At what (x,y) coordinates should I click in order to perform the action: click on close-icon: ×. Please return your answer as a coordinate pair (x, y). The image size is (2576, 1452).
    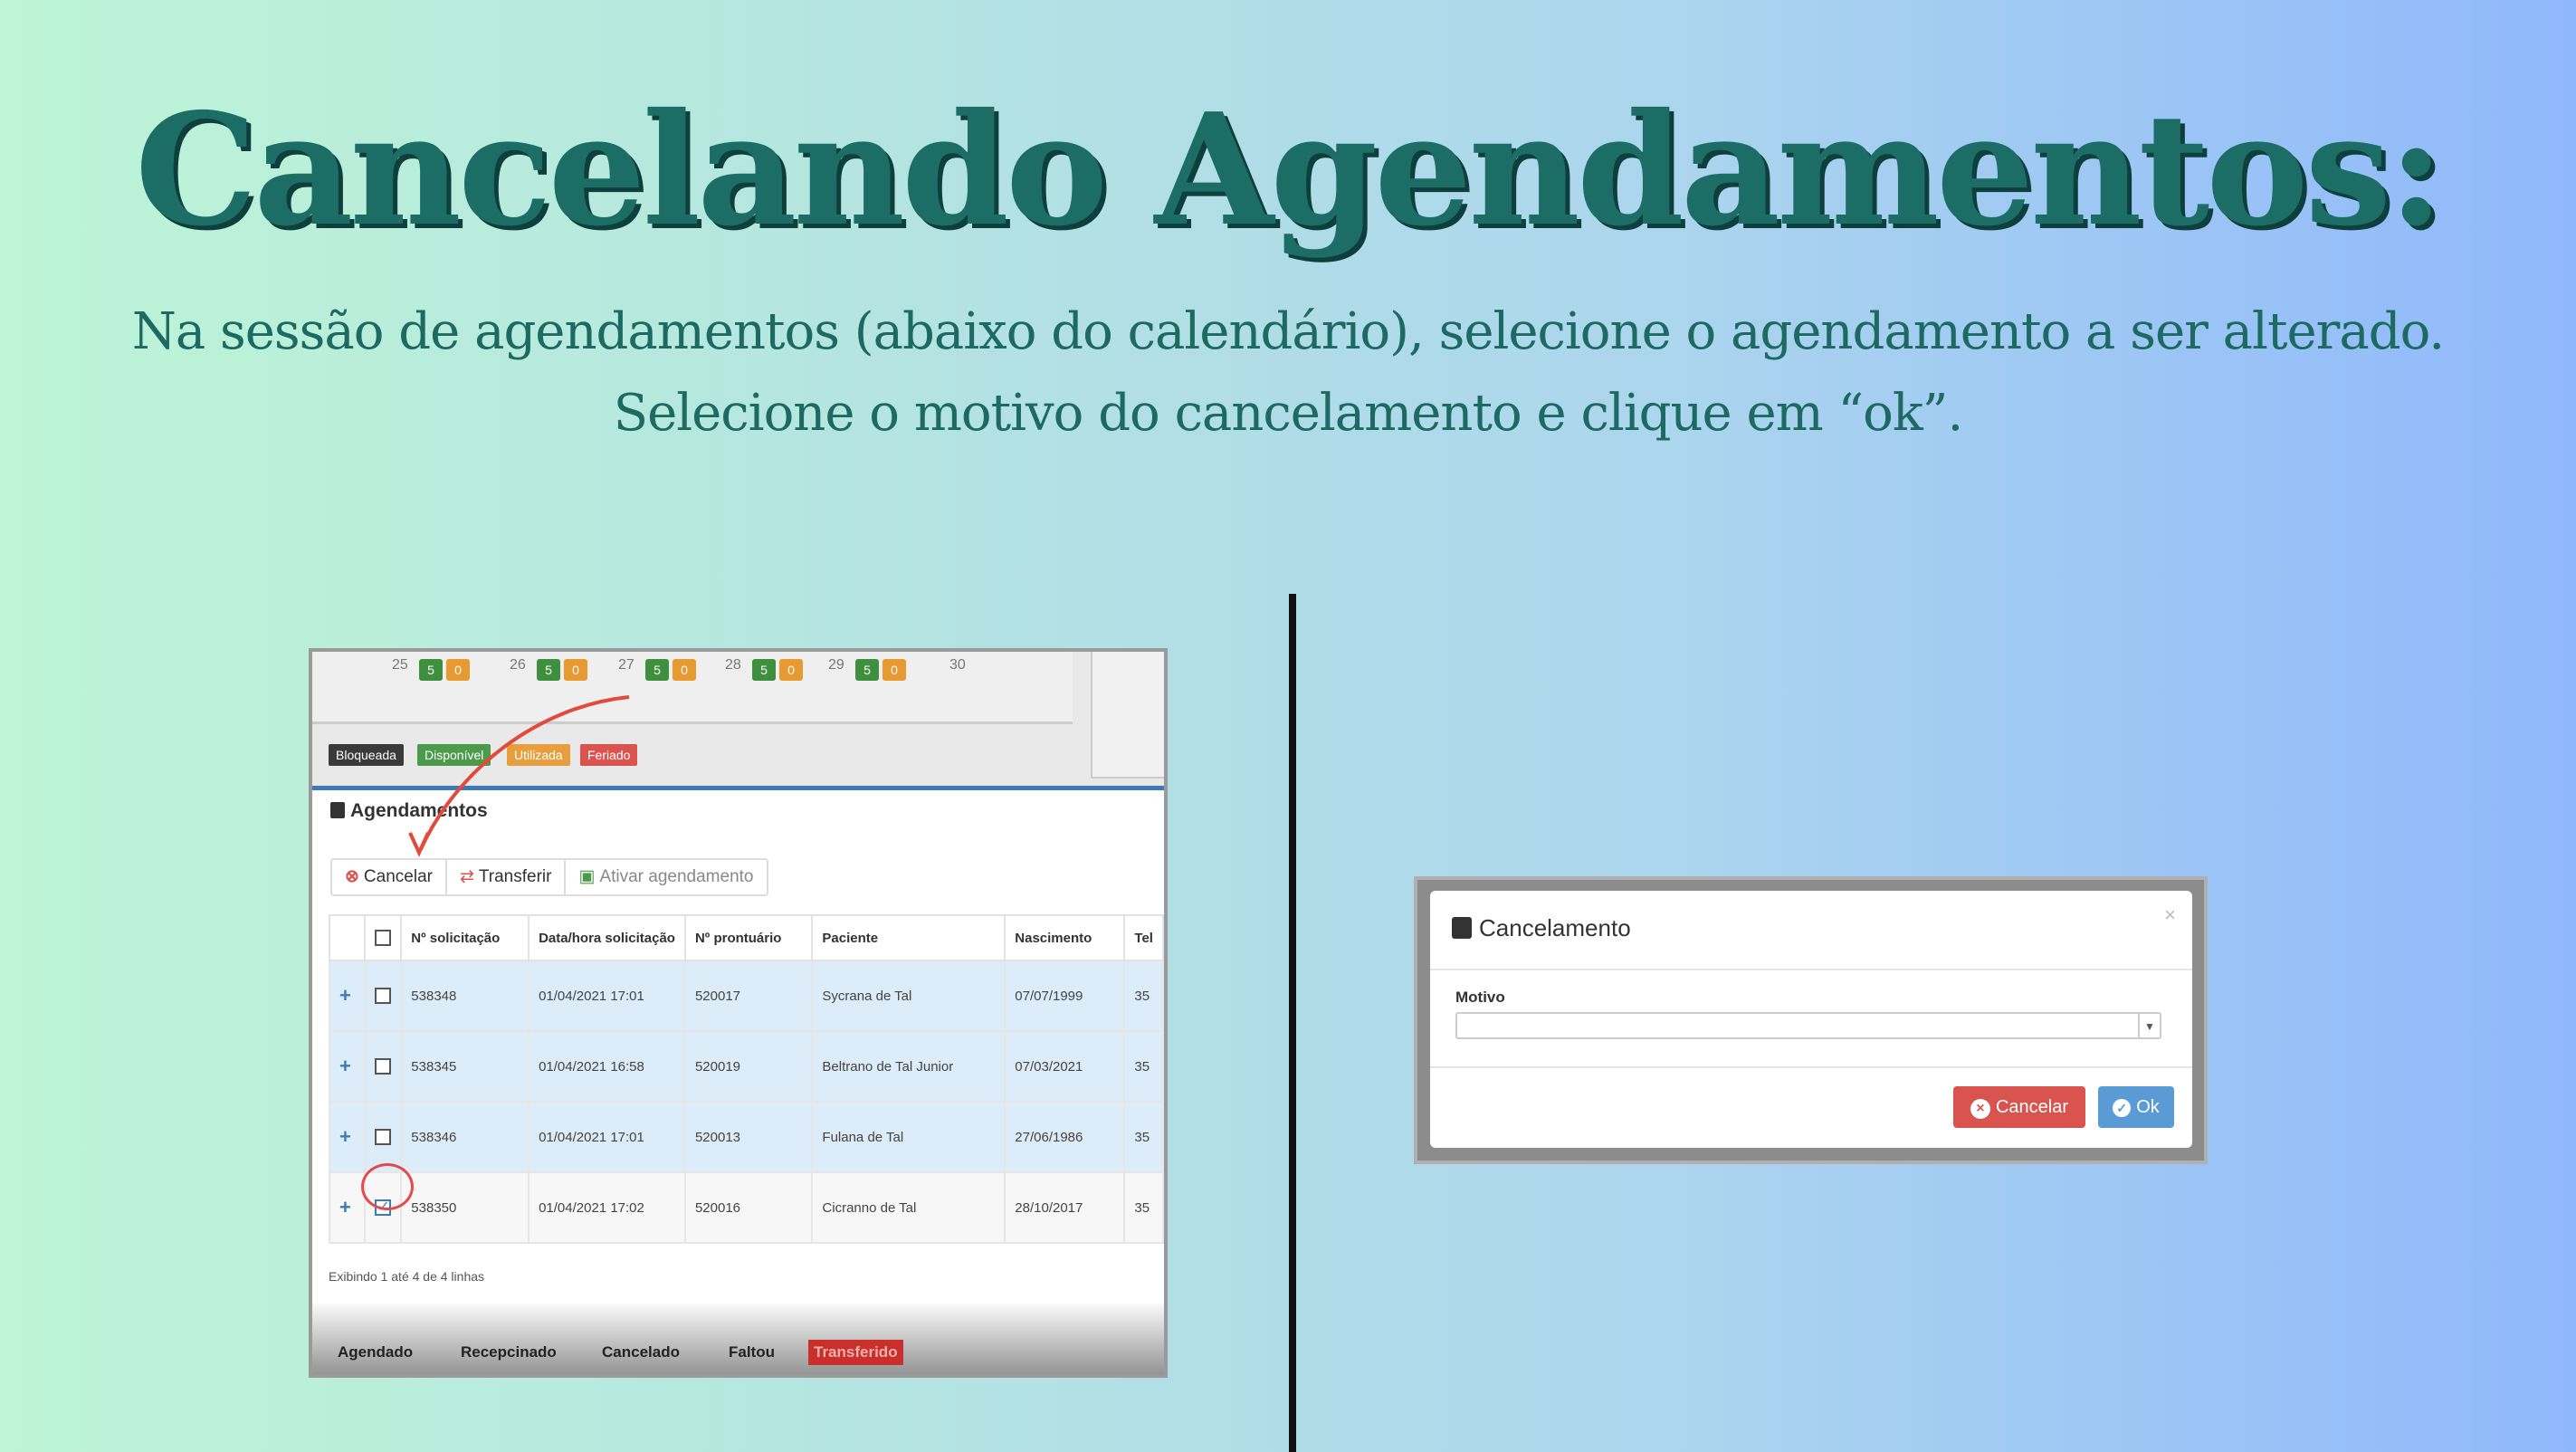
    Looking at the image, I should click on (2170, 915).